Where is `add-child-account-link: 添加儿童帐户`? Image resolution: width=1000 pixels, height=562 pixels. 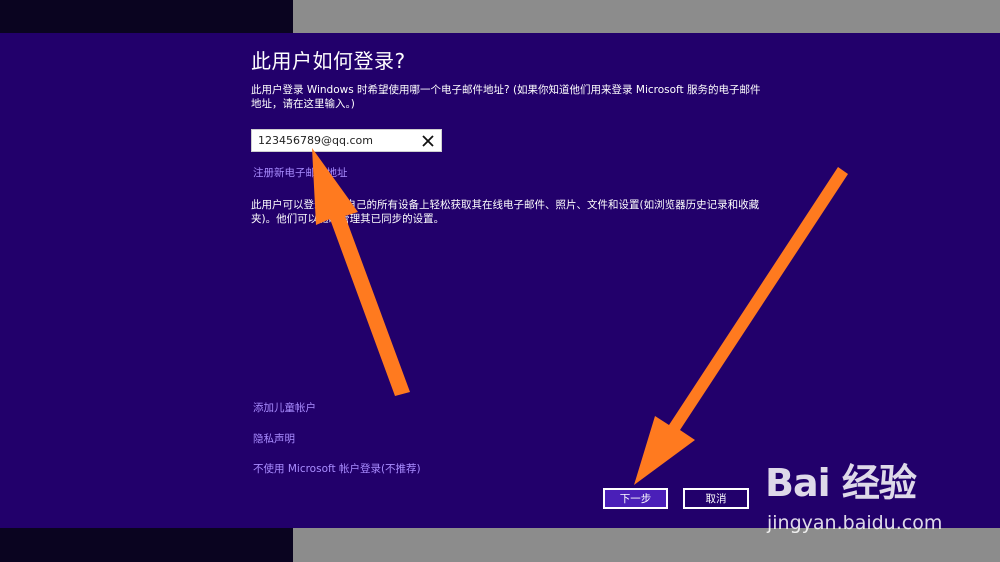 add-child-account-link: 添加儿童帐户 is located at coordinates (284, 407).